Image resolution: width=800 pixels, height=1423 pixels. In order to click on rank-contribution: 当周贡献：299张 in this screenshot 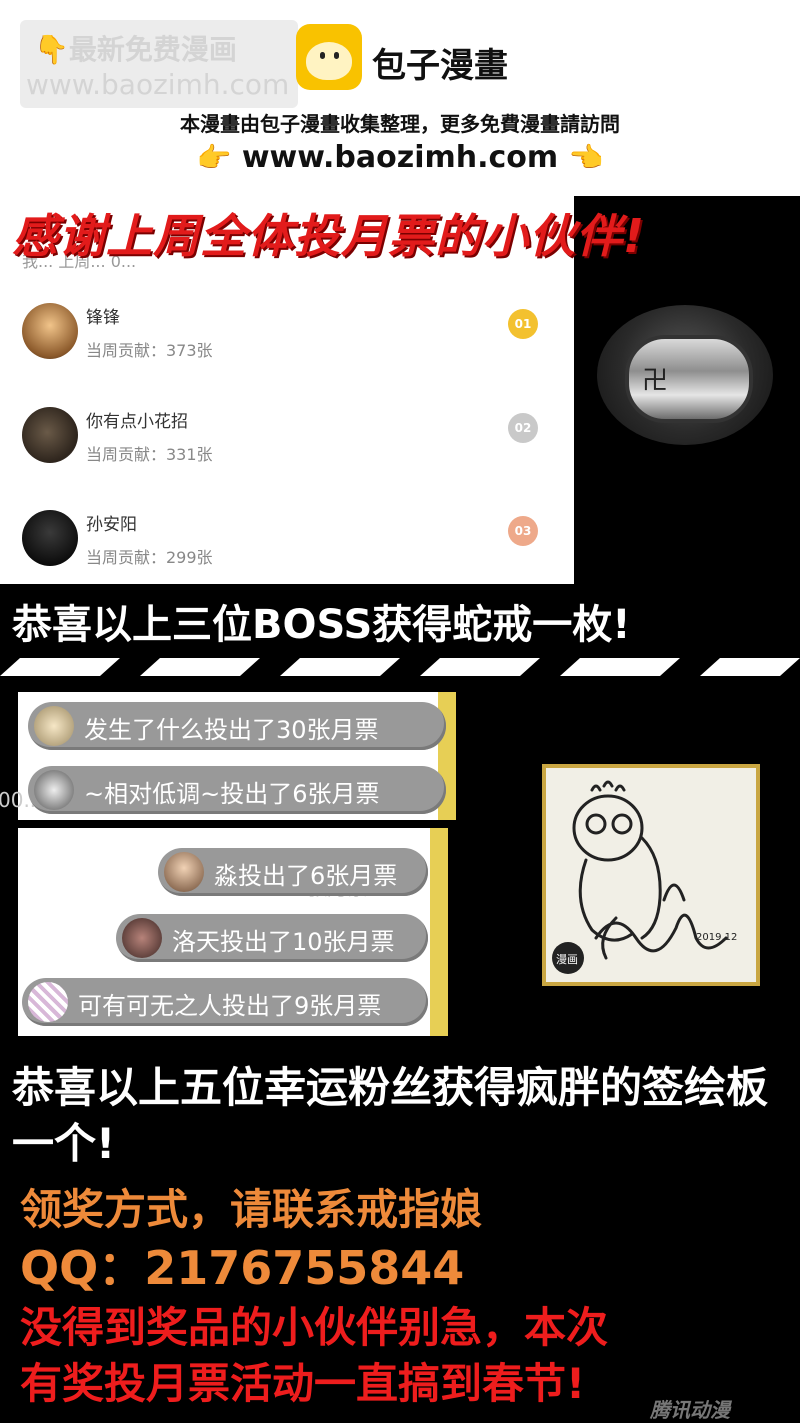, I will do `click(149, 557)`.